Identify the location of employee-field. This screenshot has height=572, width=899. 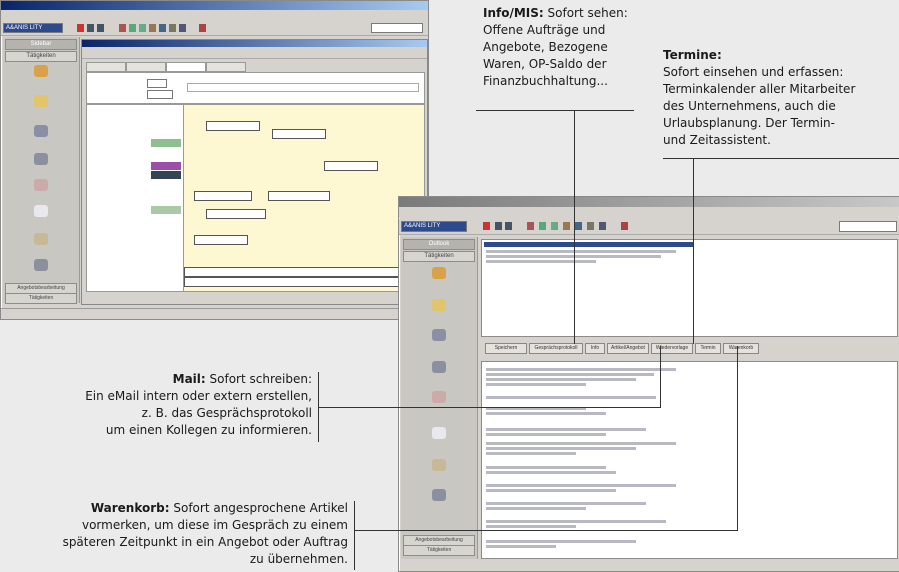
(157, 83).